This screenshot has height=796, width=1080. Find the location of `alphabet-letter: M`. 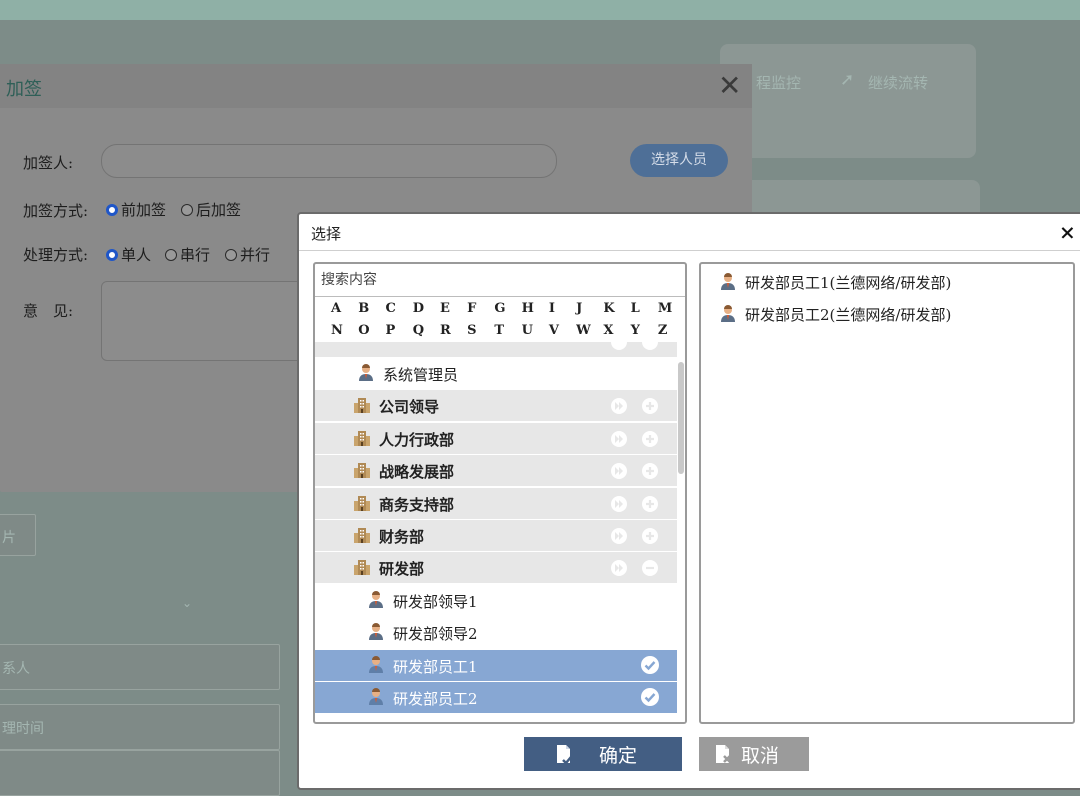

alphabet-letter: M is located at coordinates (671, 308).